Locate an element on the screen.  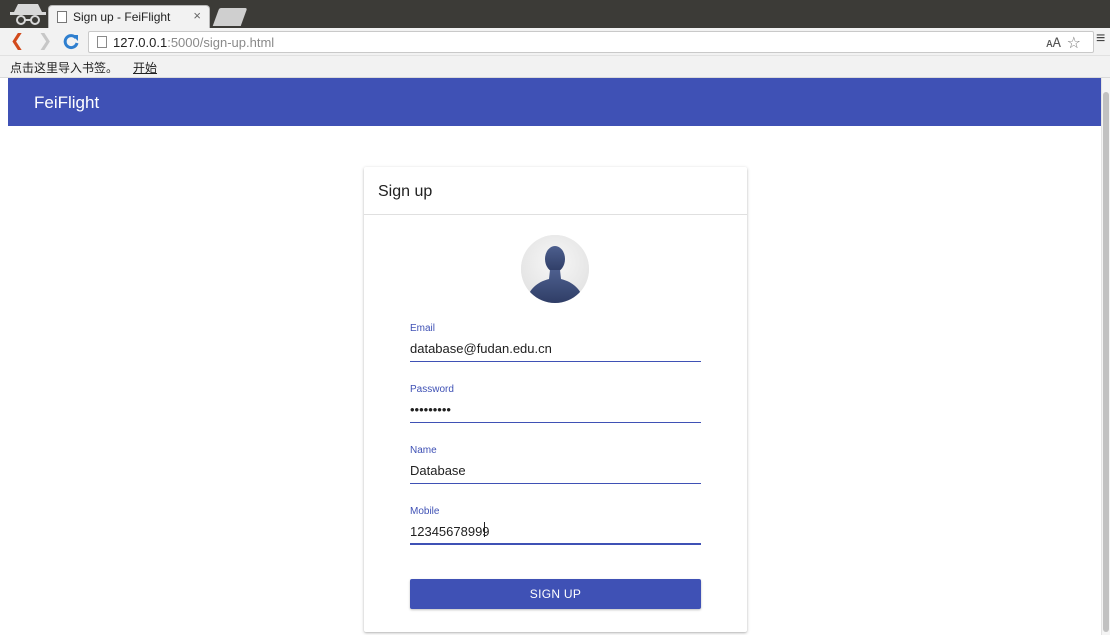
bookmarks-bar: 点击这里导入书签。 开始 is located at coordinates (555, 67).